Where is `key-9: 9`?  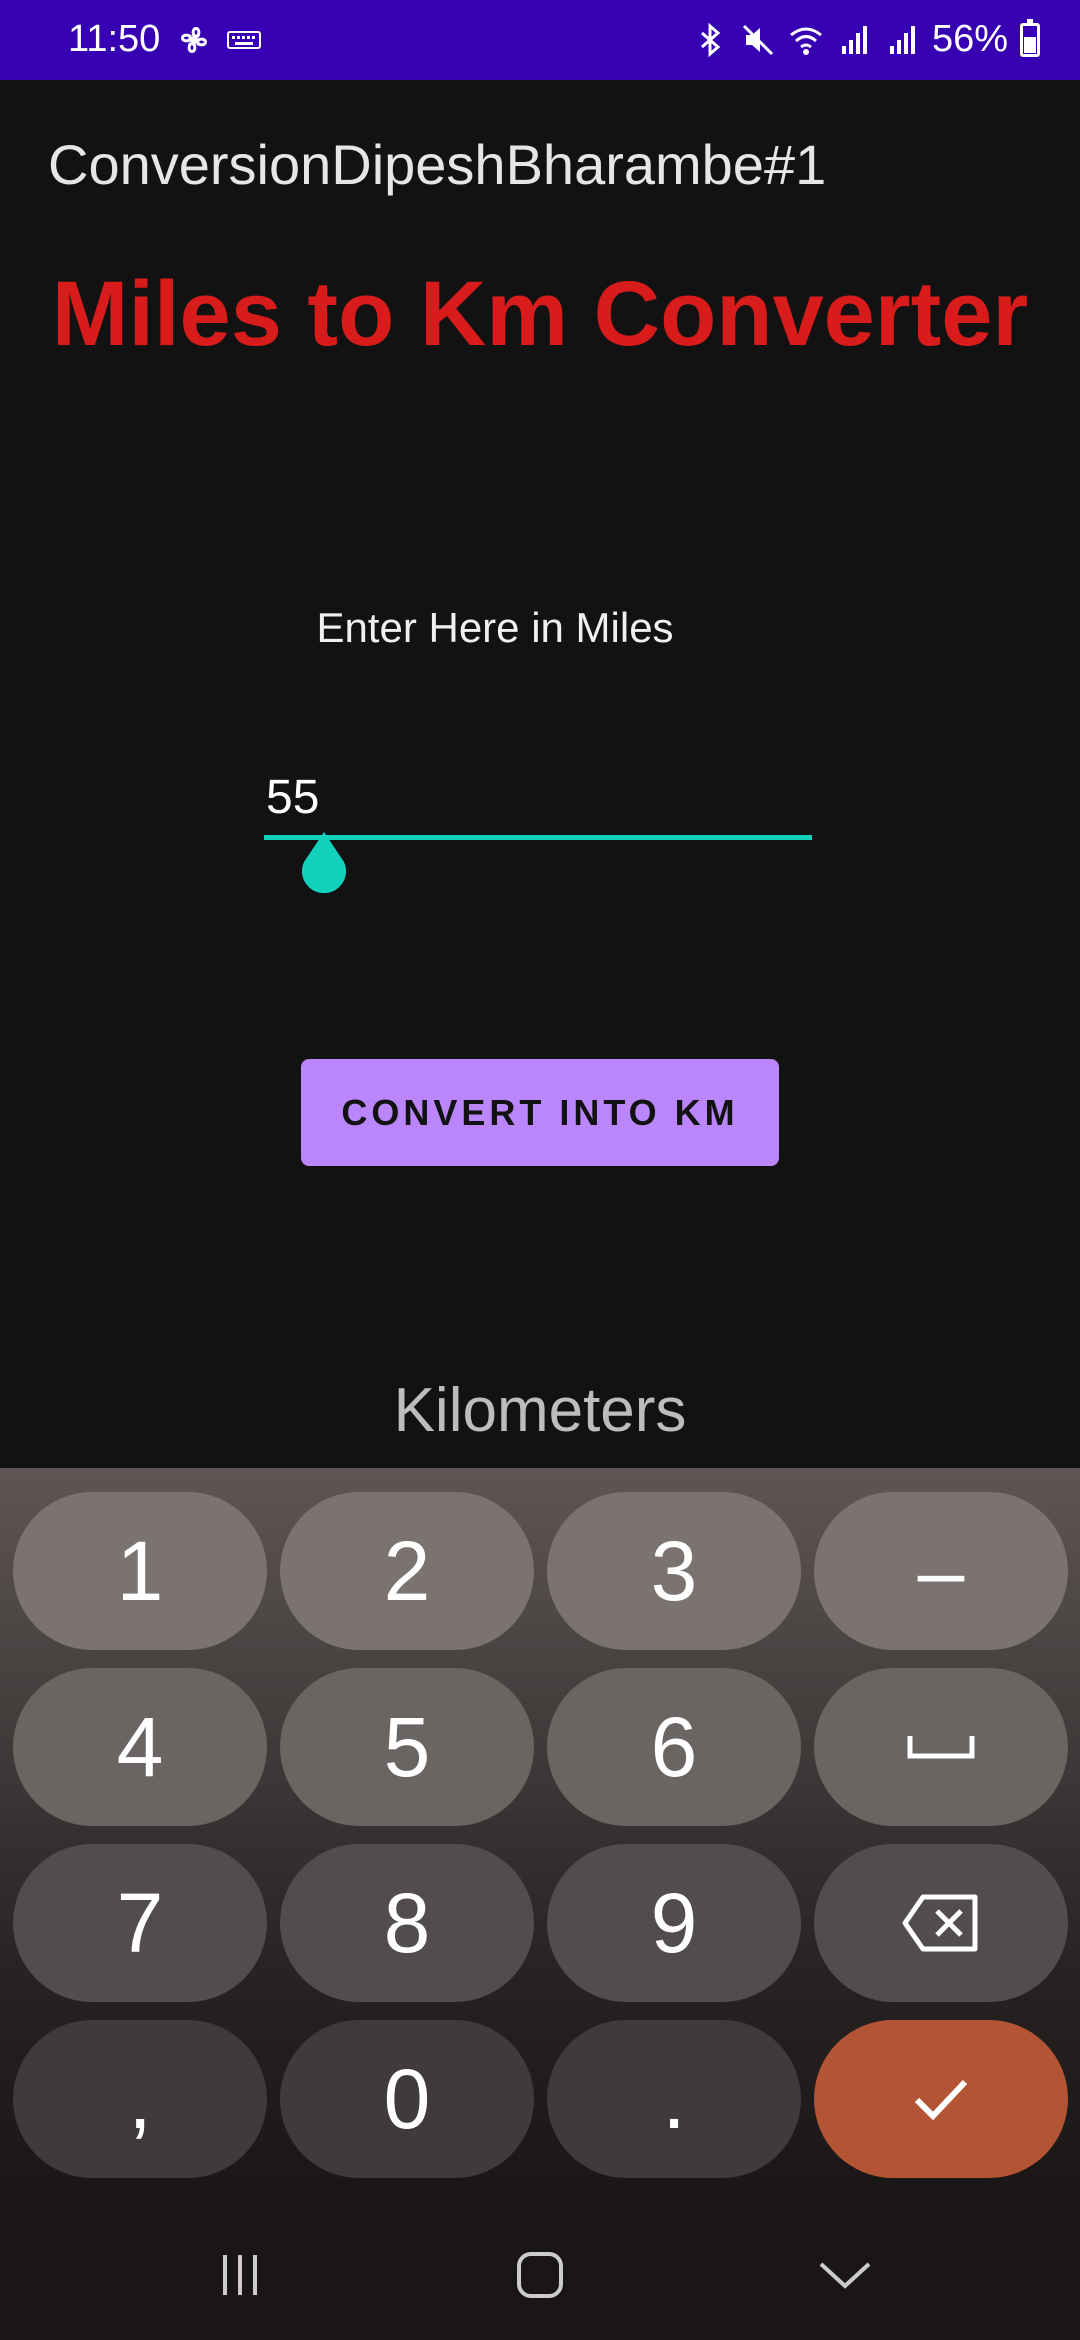
key-9: 9 is located at coordinates (674, 1923).